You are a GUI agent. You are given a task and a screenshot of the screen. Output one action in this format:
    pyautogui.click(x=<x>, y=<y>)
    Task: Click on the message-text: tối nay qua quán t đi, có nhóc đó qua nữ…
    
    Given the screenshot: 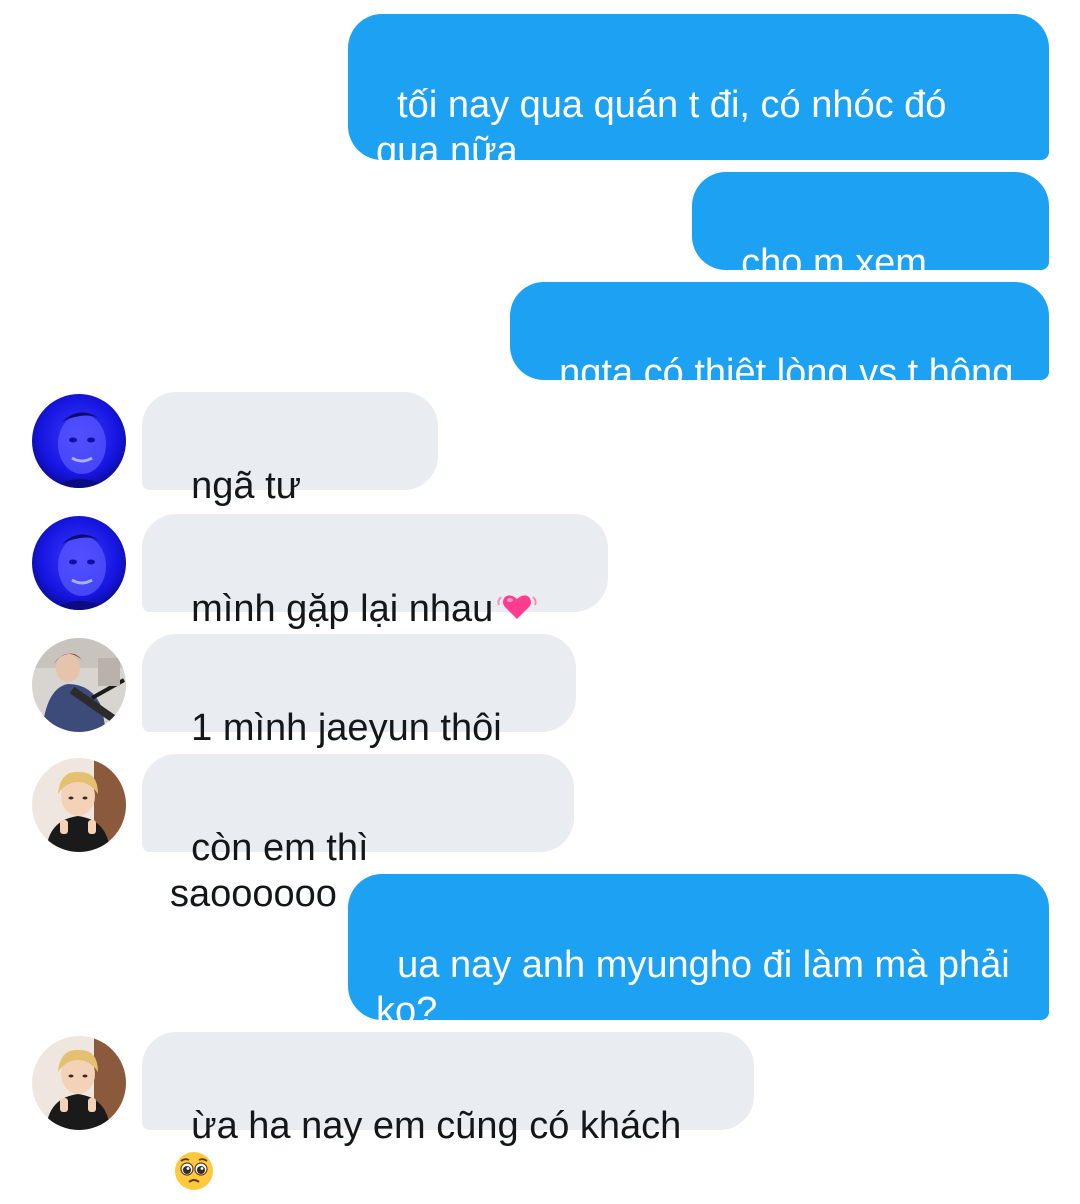 What is the action you would take?
    pyautogui.click(x=661, y=128)
    